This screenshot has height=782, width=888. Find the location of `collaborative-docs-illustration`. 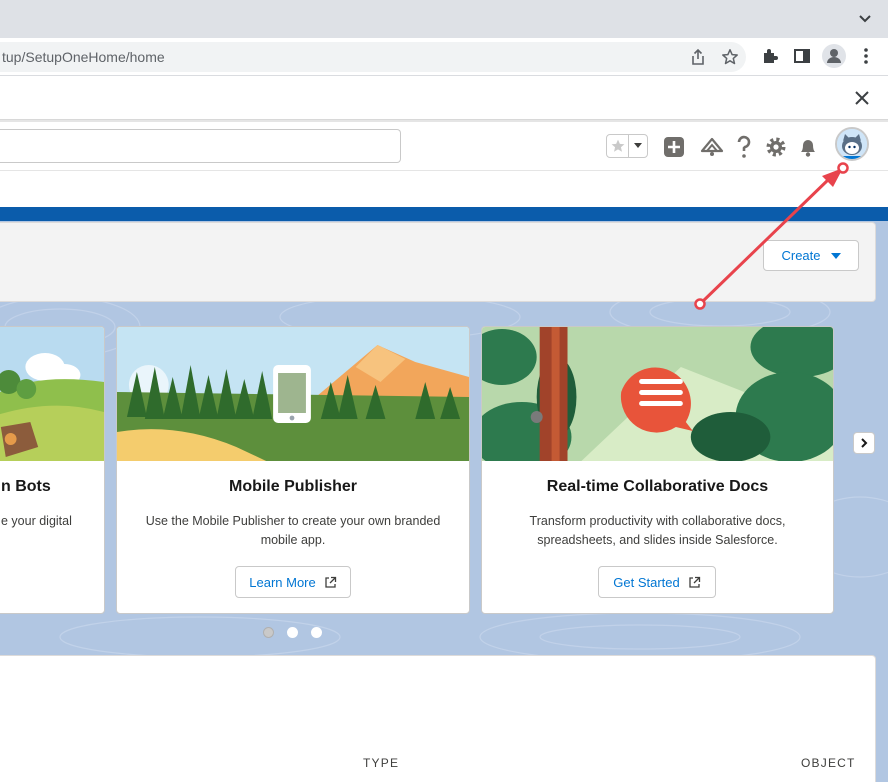

collaborative-docs-illustration is located at coordinates (657, 394).